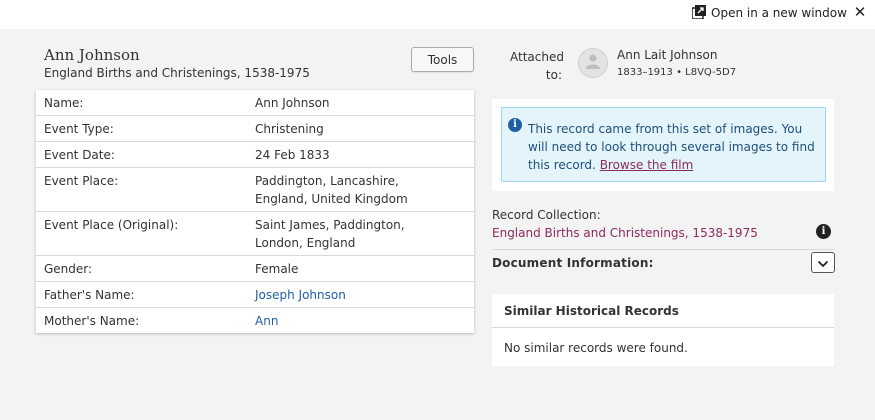 This screenshot has width=875, height=420. Describe the element at coordinates (360, 128) in the screenshot. I see `row-value: Christening` at that location.